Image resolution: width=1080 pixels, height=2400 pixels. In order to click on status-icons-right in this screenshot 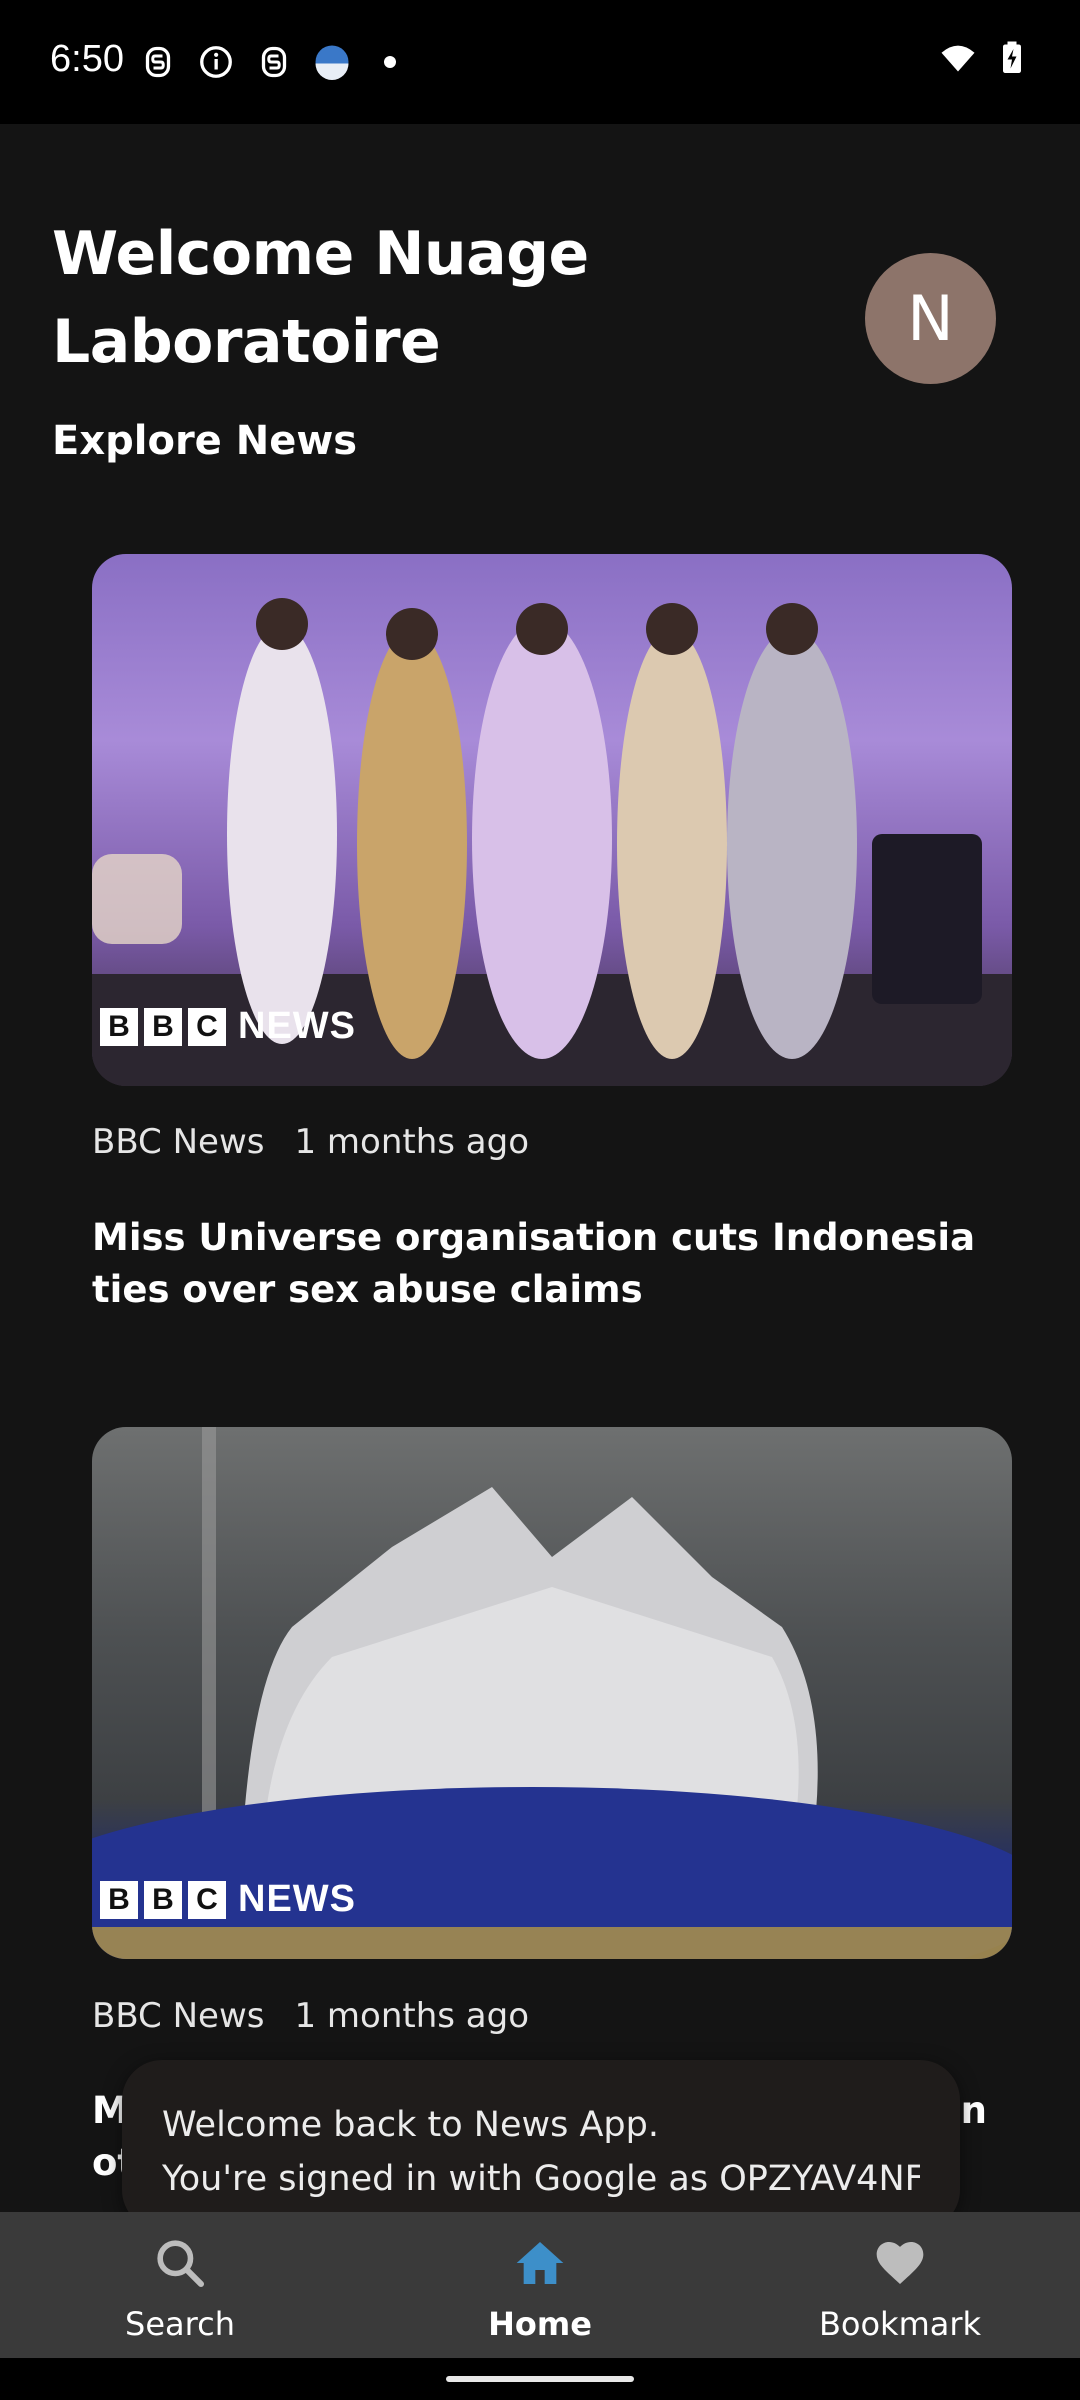, I will do `click(985, 58)`.